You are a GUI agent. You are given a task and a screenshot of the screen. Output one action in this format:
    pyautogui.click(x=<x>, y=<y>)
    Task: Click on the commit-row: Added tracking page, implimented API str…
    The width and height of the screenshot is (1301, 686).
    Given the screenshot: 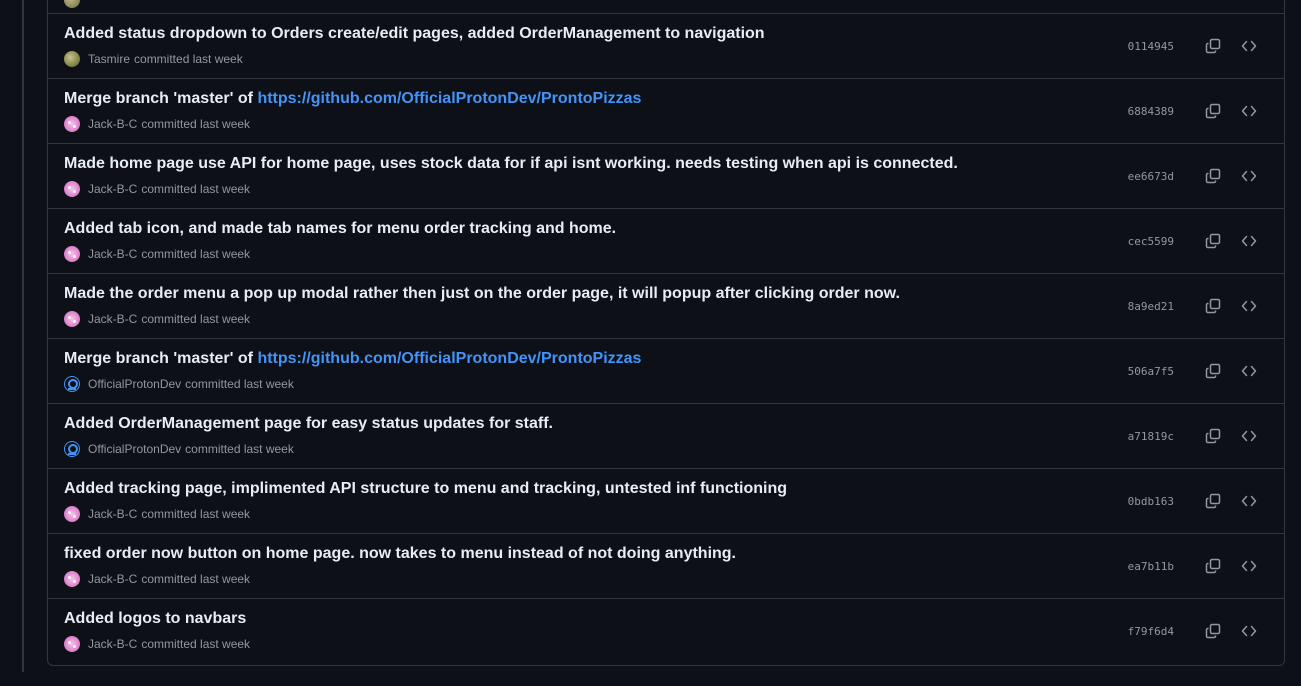 What is the action you would take?
    pyautogui.click(x=666, y=501)
    